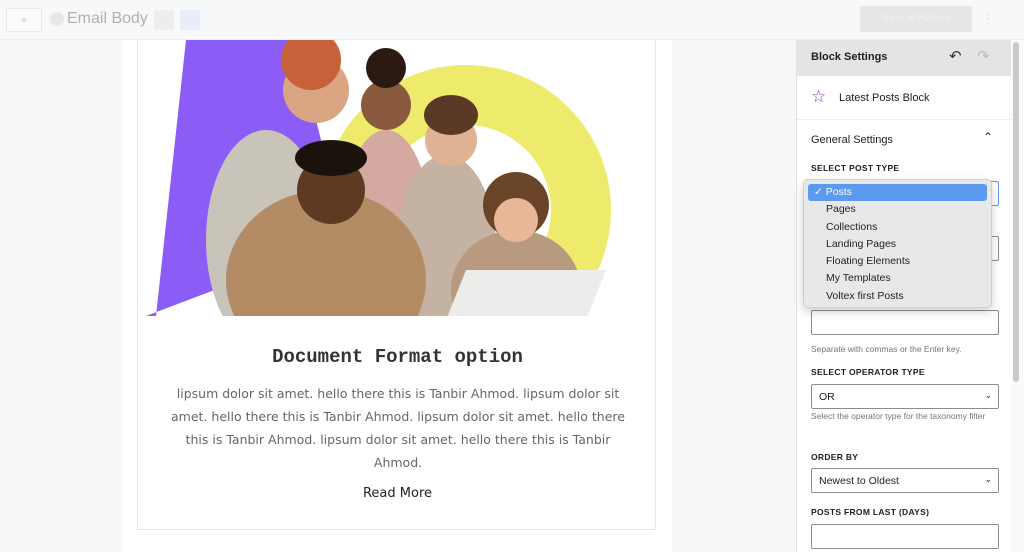 This screenshot has width=1024, height=552. I want to click on redo-icon: ↷, so click(983, 56).